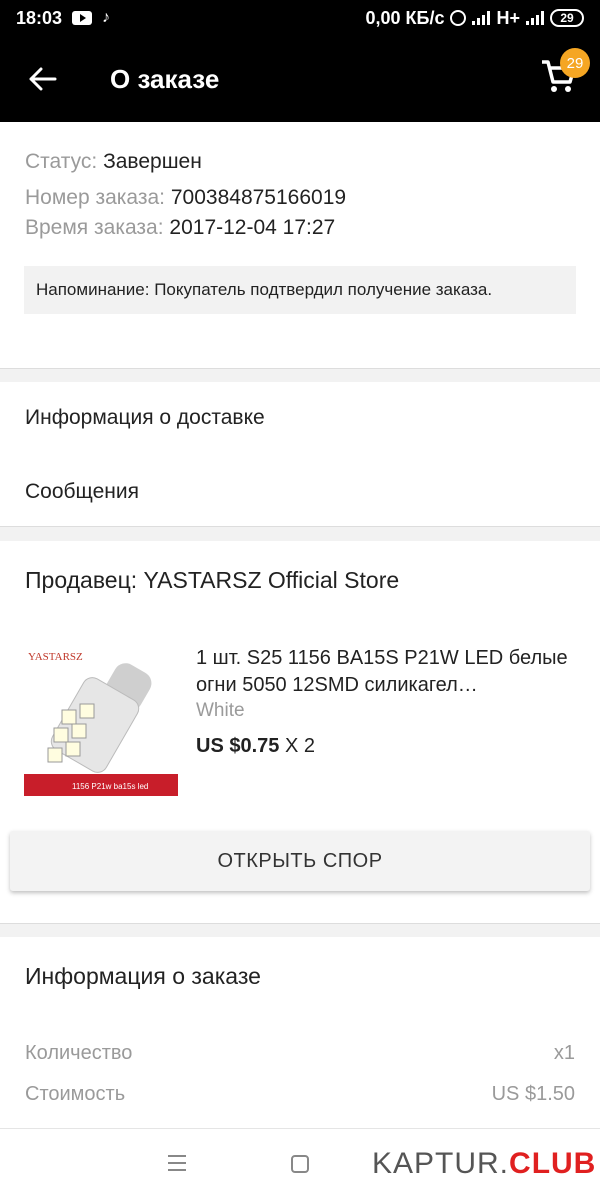 The width and height of the screenshot is (600, 1200). Describe the element at coordinates (165, 78) in the screenshot. I see `page-title: О заказе` at that location.